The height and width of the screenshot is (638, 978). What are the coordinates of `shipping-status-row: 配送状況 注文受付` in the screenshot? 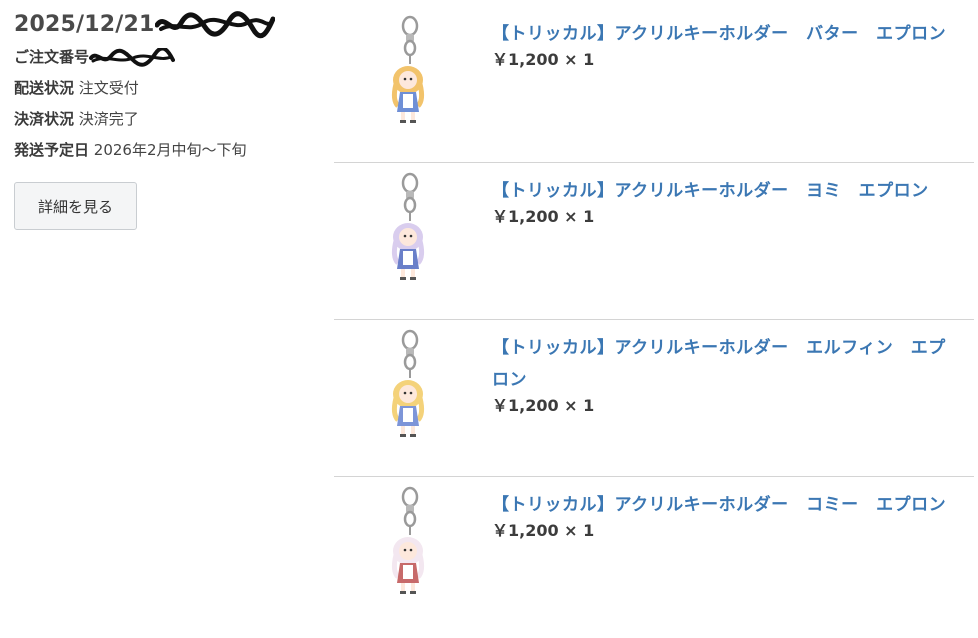 It's located at (169, 88).